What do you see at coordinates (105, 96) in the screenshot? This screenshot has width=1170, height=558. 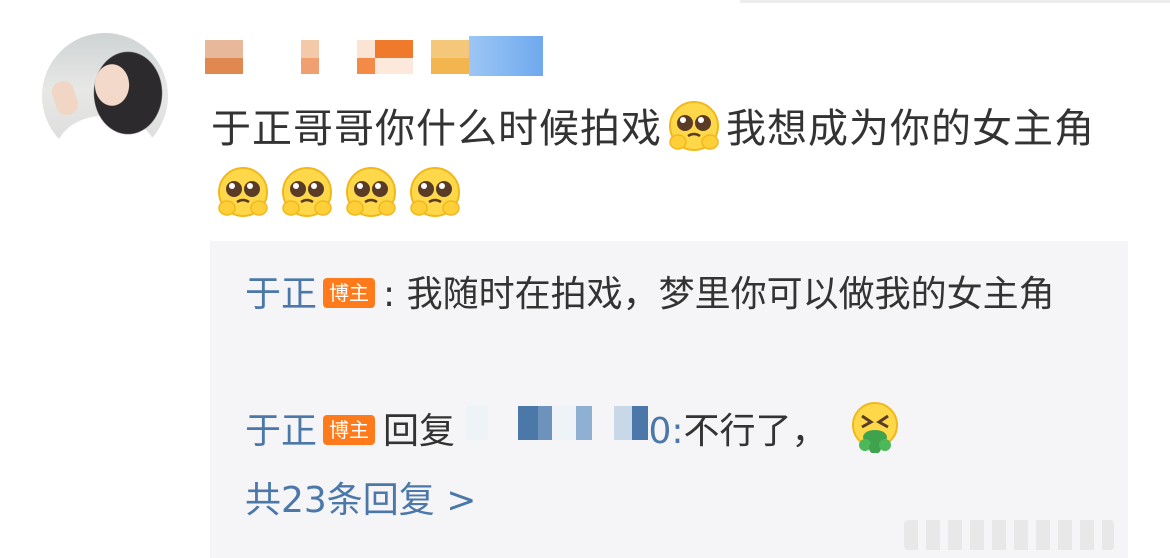 I see `avatar` at bounding box center [105, 96].